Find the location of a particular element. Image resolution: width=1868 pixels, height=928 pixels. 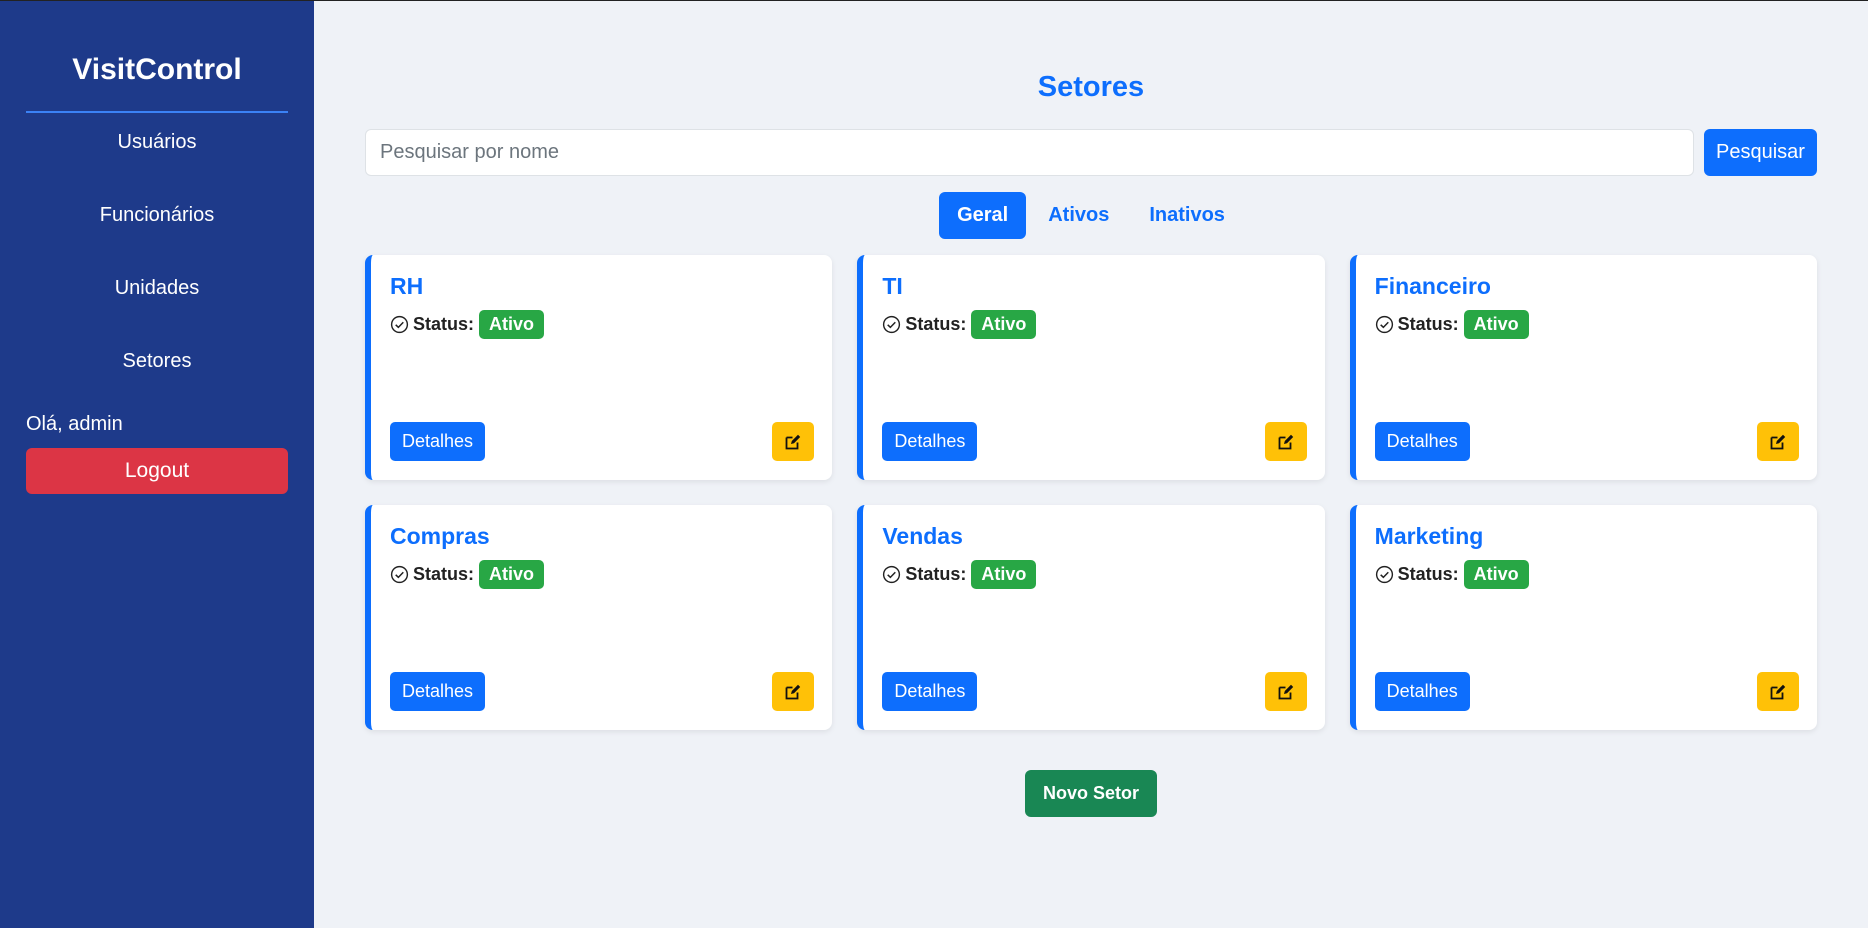

search-bar: Pesquisar is located at coordinates (1091, 152).